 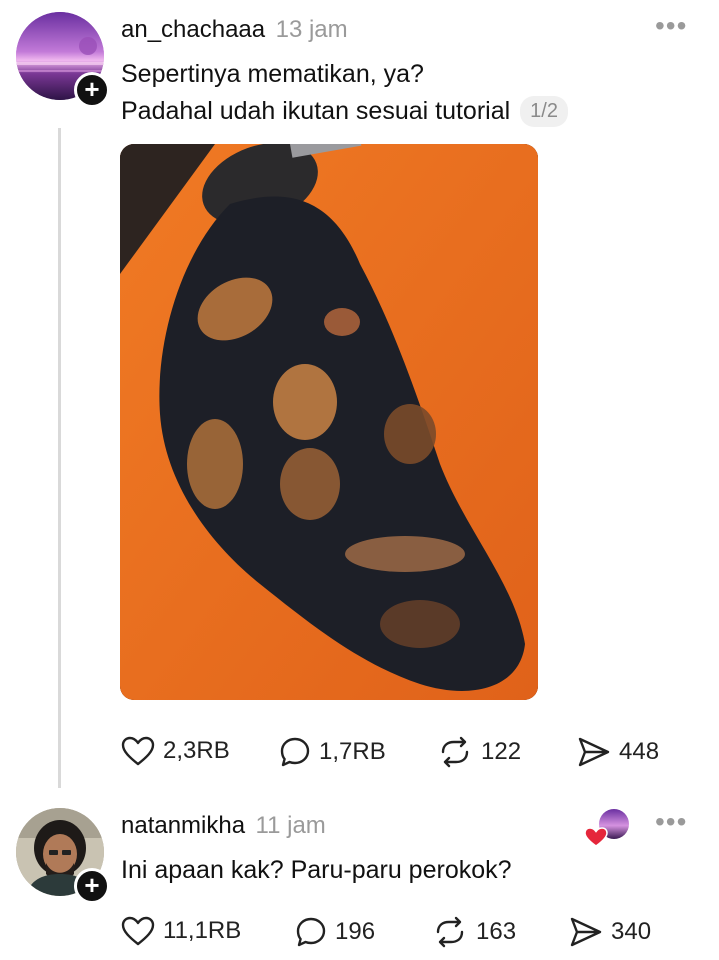 What do you see at coordinates (618, 752) in the screenshot?
I see `share-button: 448` at bounding box center [618, 752].